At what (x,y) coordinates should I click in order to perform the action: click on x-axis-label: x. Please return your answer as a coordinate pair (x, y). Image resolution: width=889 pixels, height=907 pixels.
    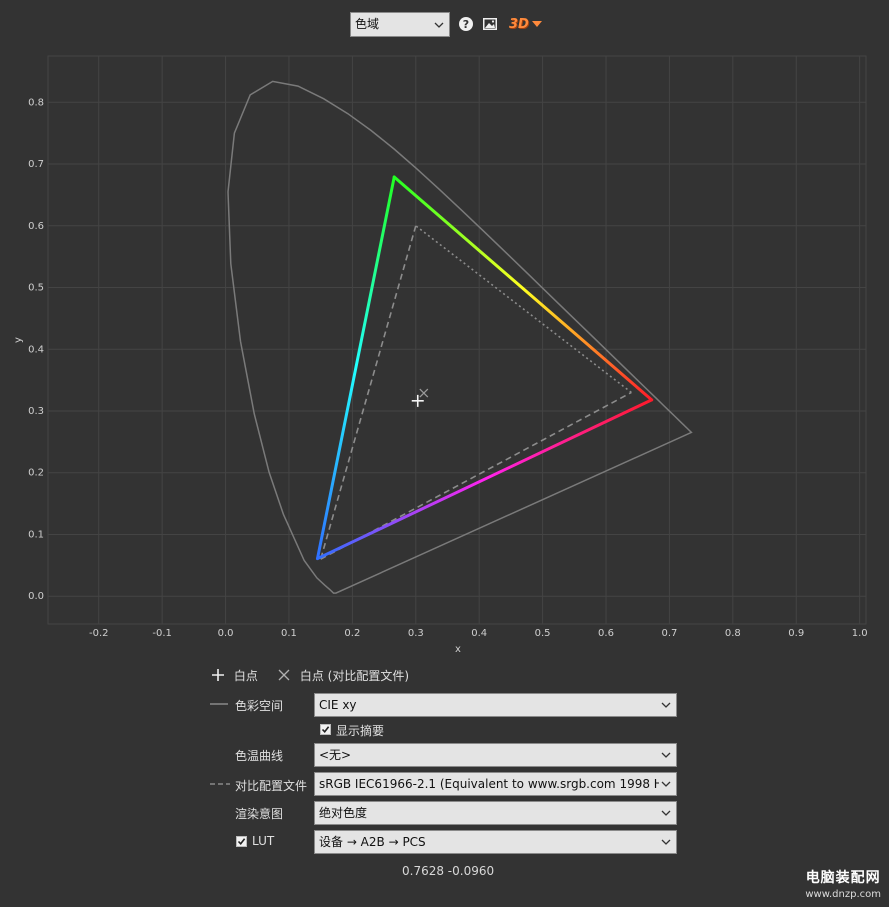
    Looking at the image, I should click on (458, 649).